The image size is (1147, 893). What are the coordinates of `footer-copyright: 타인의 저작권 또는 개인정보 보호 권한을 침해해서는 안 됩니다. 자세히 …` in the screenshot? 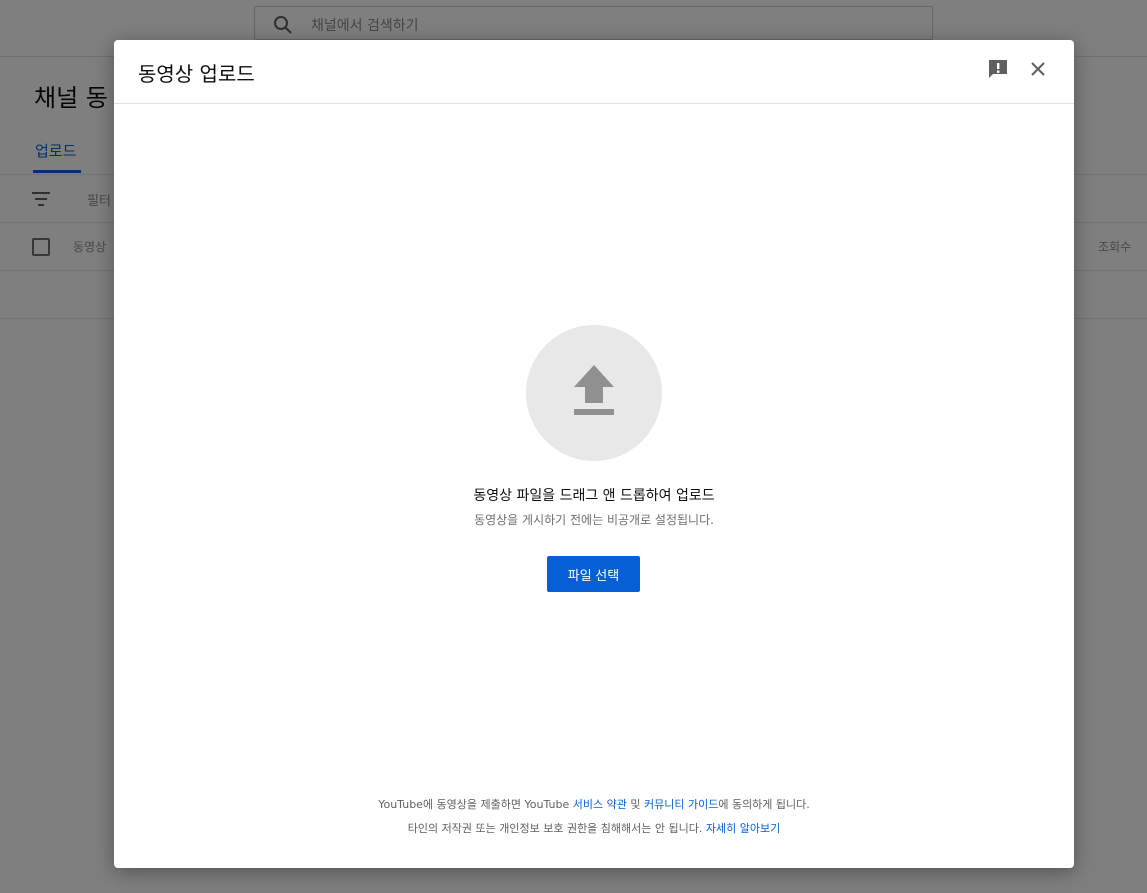 It's located at (594, 828).